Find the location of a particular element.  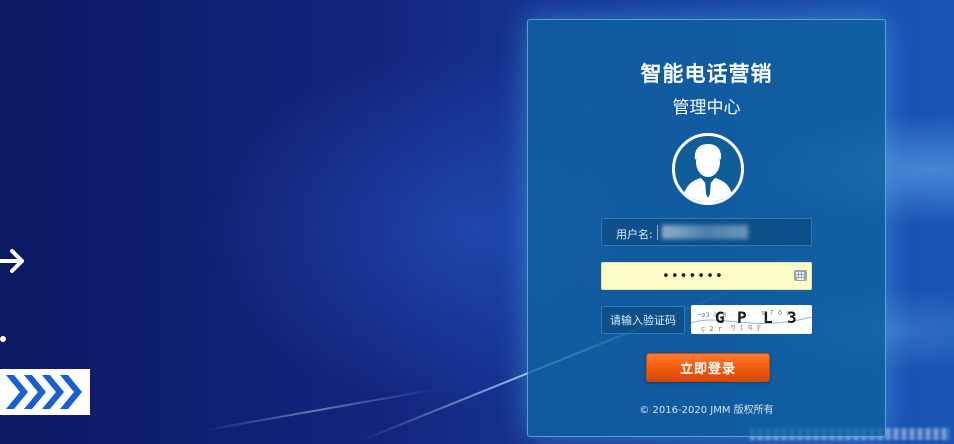

captcha-char: P is located at coordinates (742, 317).